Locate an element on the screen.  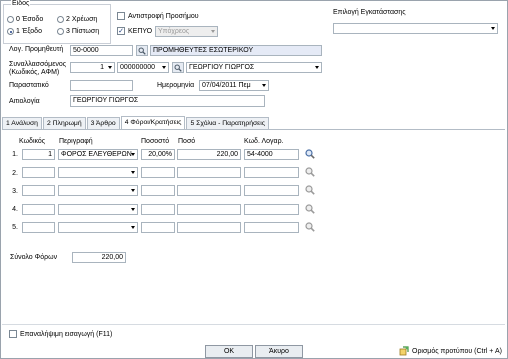
counterparty-name-select: ΓΕΩΡΓΙΟΥ ΓΙΩΡΓΟΣ is located at coordinates (254, 67).